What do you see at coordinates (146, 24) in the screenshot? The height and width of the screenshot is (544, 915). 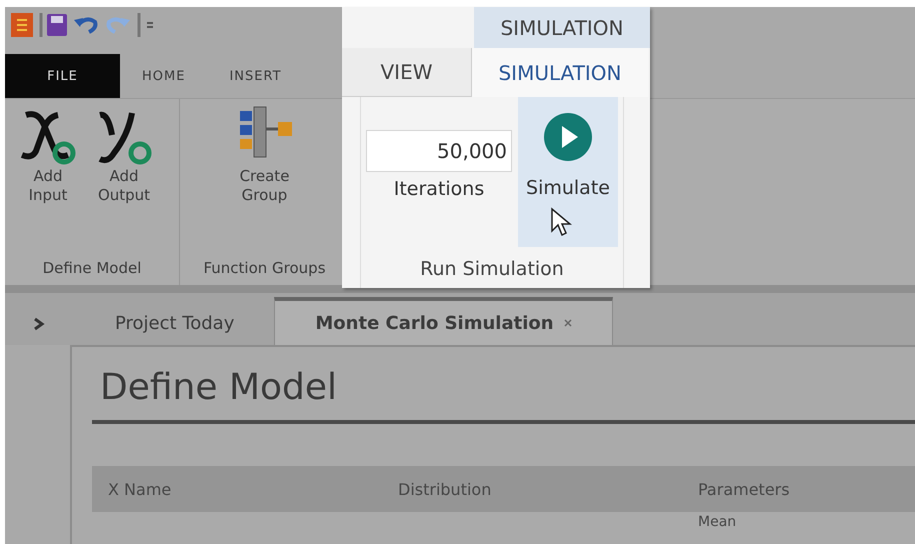 I see `customize-menu-icon` at bounding box center [146, 24].